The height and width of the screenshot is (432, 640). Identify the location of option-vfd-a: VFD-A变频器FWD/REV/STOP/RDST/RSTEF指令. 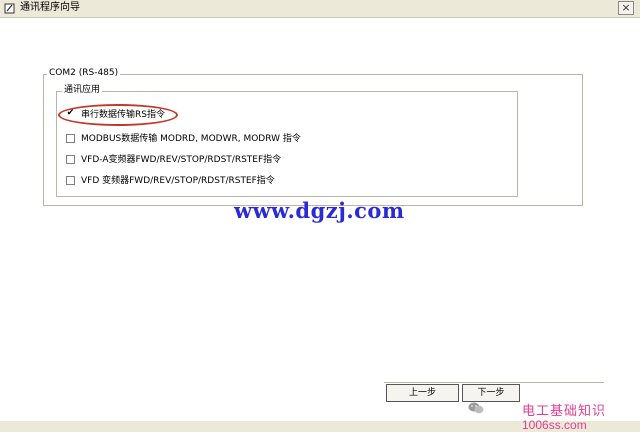
(173, 160).